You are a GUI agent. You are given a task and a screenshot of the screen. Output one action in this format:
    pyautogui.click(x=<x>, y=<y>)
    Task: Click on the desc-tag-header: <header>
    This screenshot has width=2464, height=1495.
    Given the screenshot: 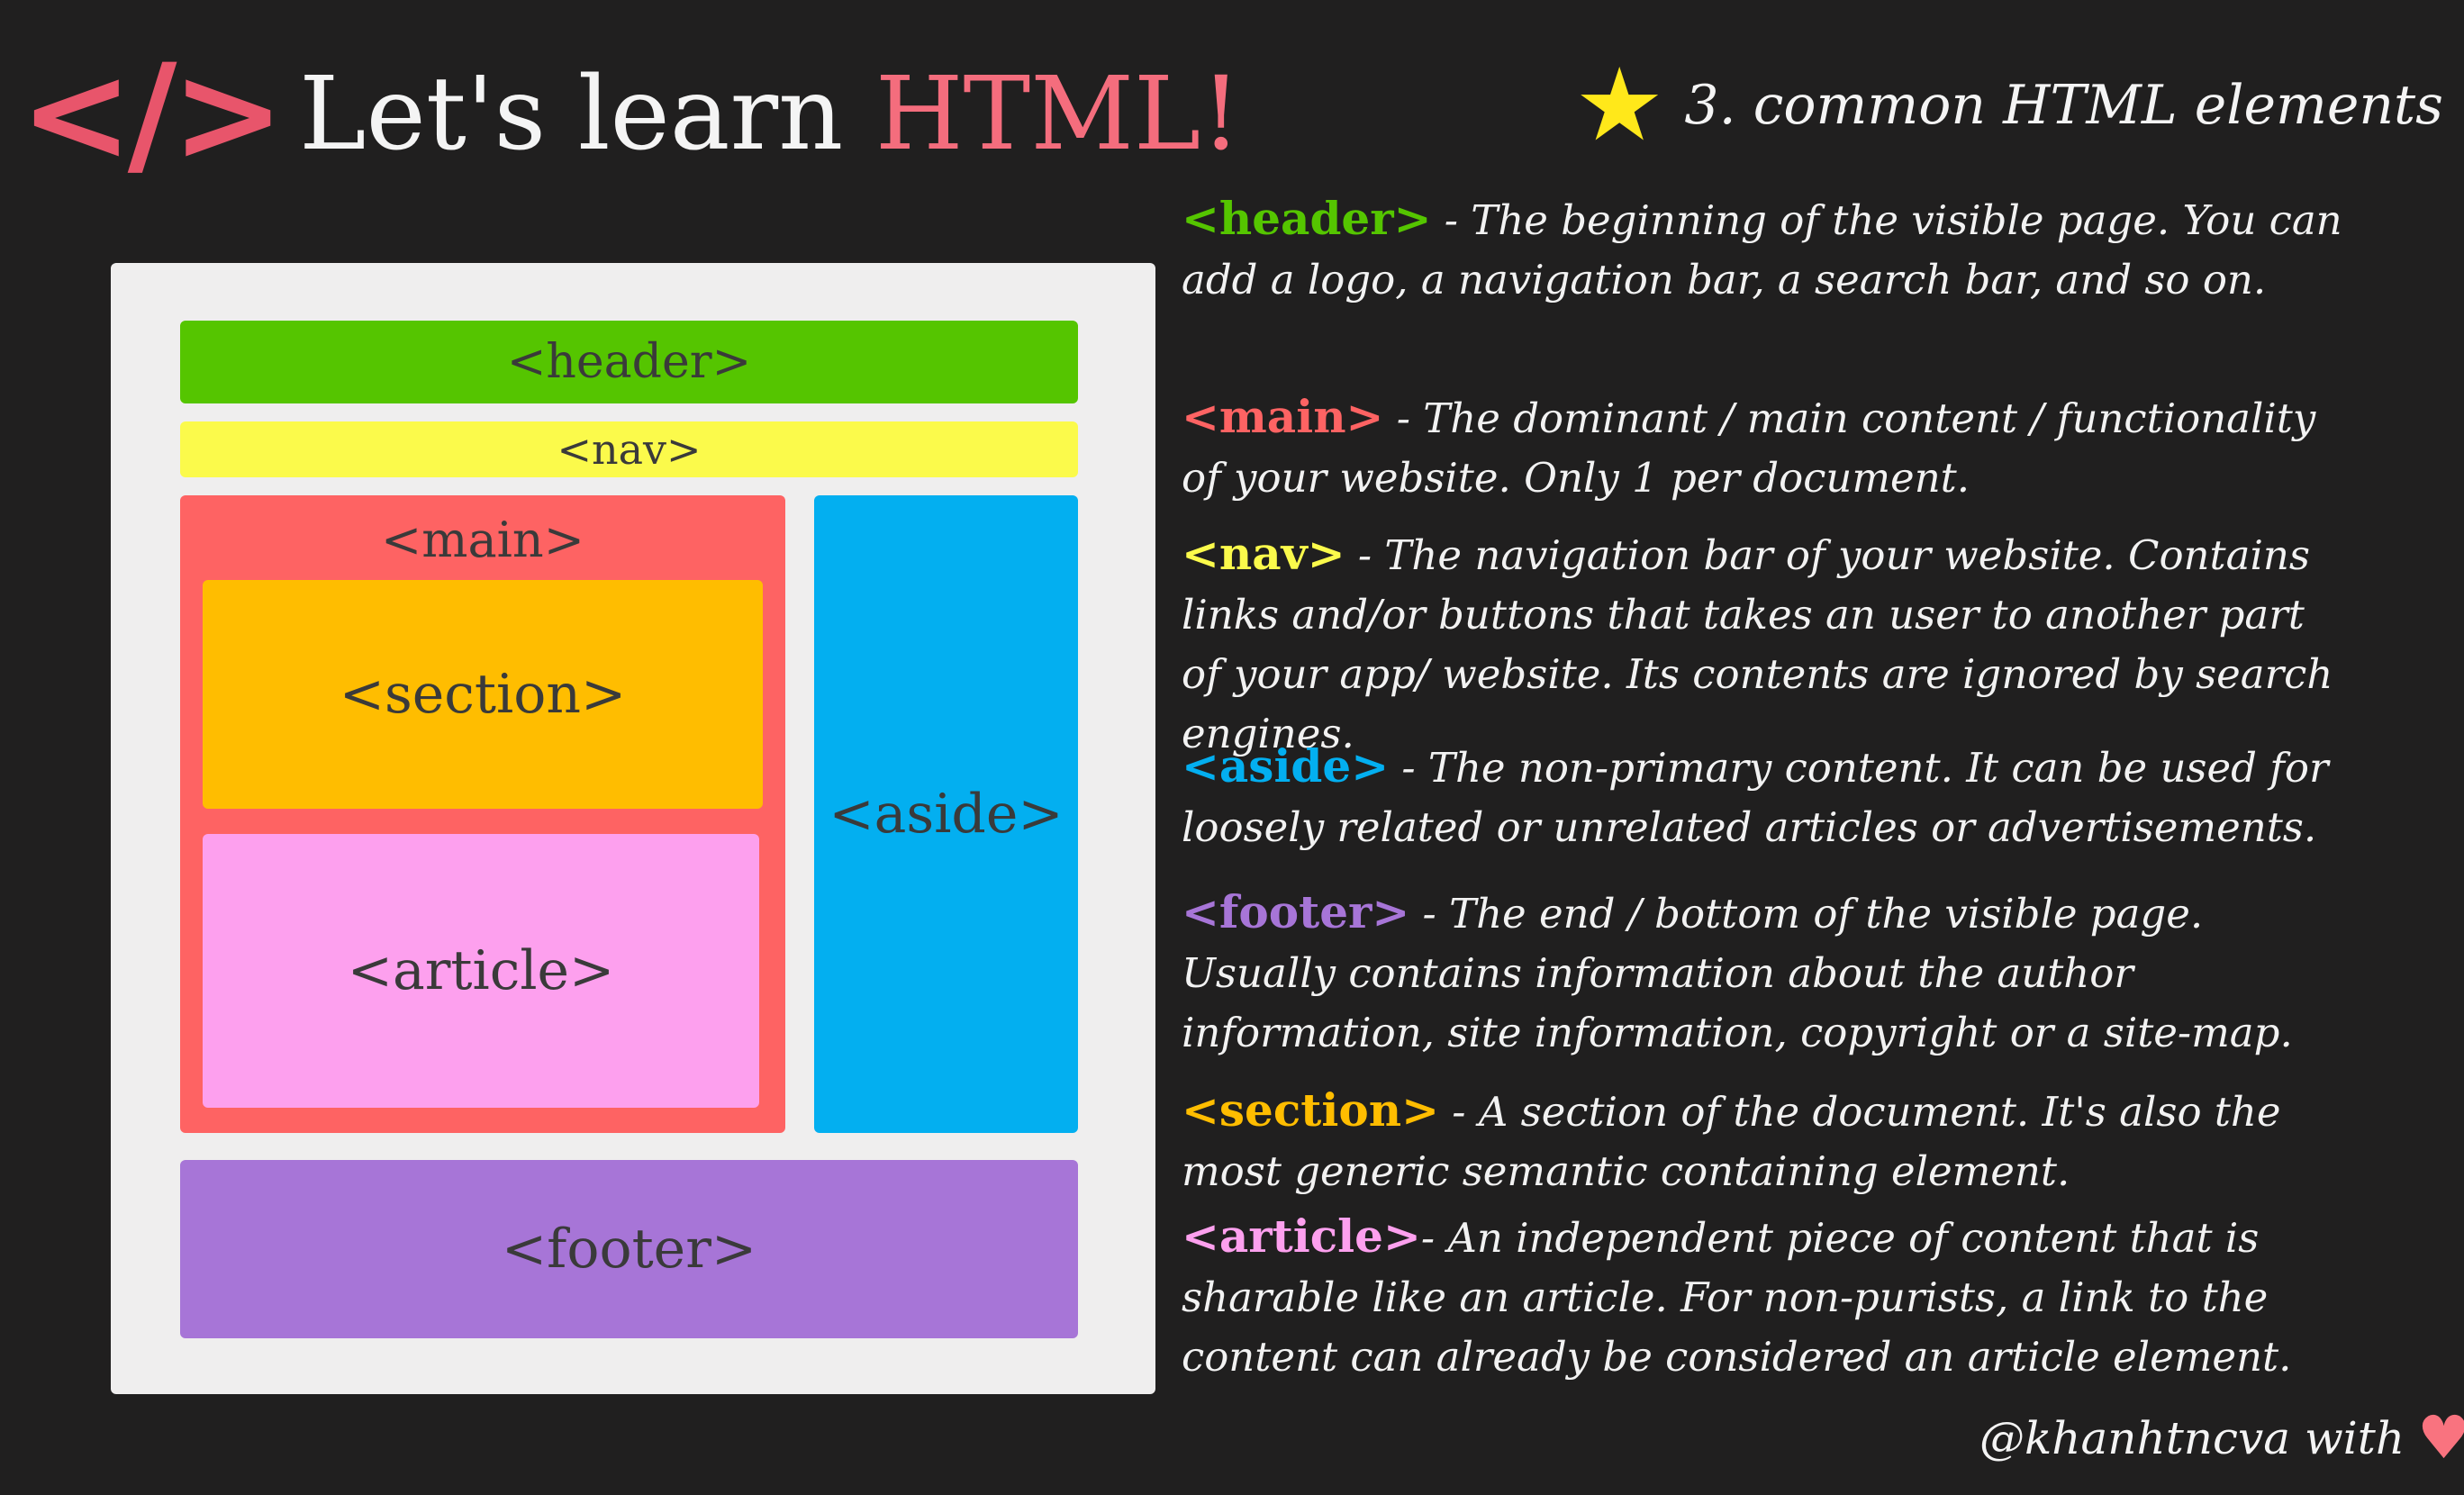 What is the action you would take?
    pyautogui.click(x=1307, y=218)
    